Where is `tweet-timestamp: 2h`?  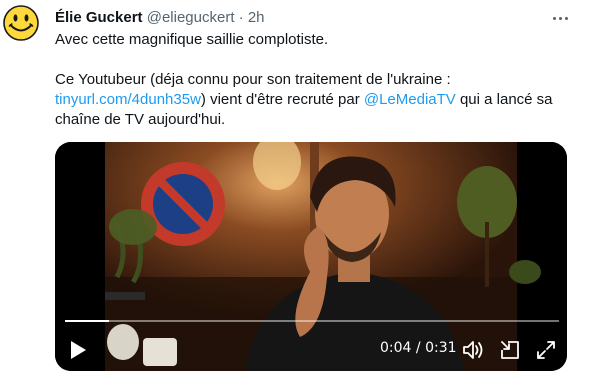
tweet-timestamp: 2h is located at coordinates (256, 17).